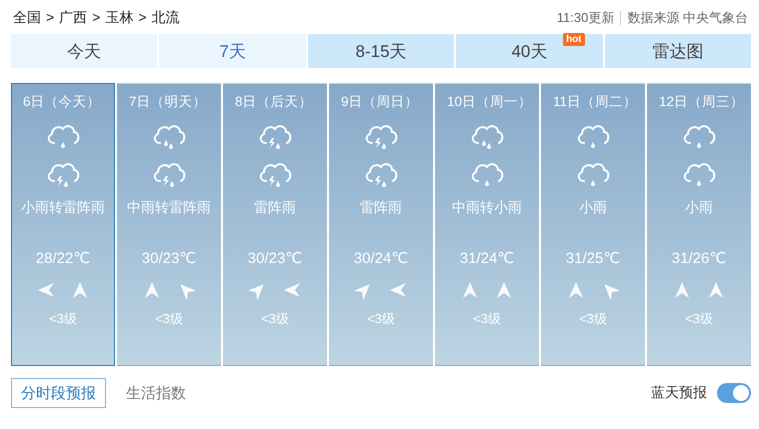  I want to click on day-date: 7日（明天）, so click(168, 102).